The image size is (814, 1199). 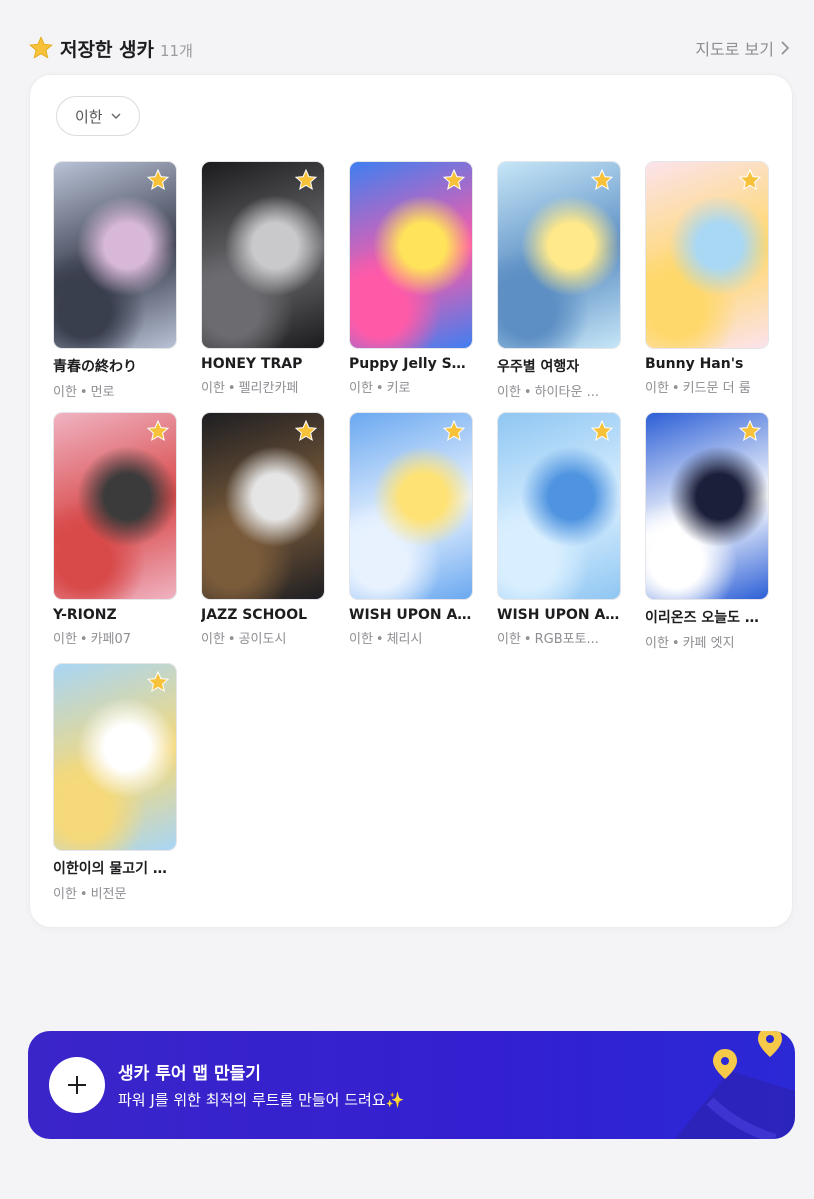 I want to click on banner-title: 생카 투어 맵 만들기, so click(x=189, y=1074).